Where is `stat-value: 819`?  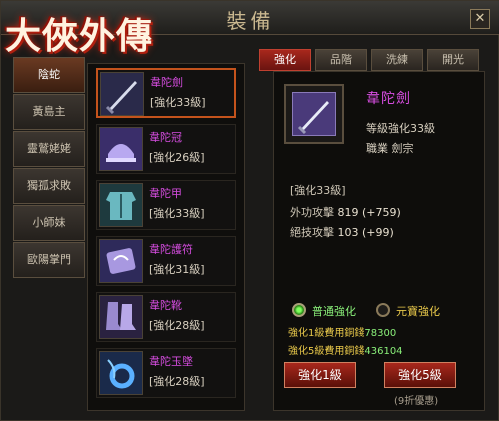 stat-value: 819 is located at coordinates (348, 212).